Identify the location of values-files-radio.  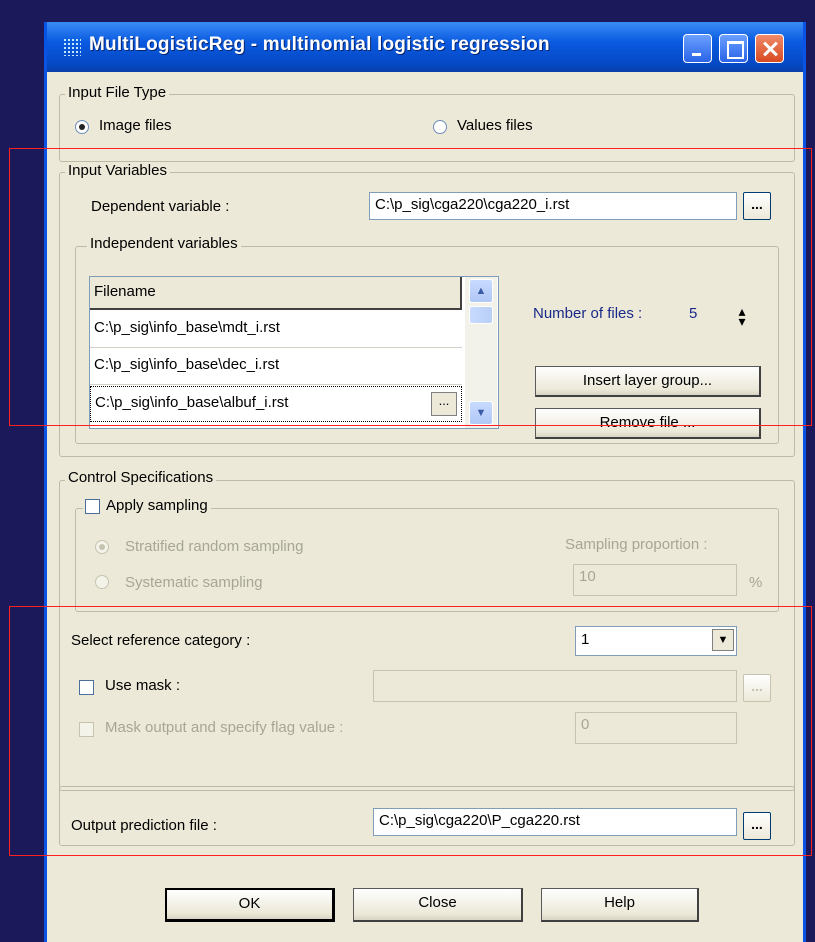
(440, 127).